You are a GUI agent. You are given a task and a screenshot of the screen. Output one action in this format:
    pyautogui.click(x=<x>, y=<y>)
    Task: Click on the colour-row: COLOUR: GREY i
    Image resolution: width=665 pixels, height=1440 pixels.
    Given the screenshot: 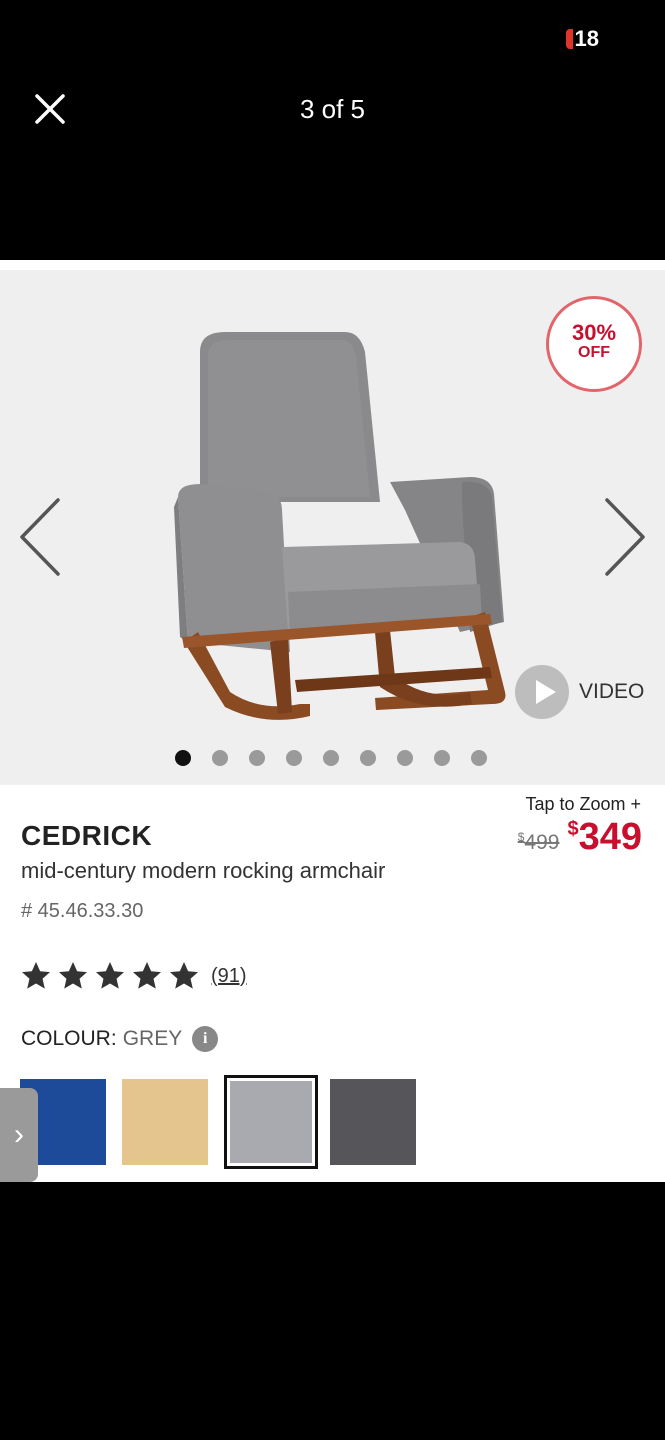 What is the action you would take?
    pyautogui.click(x=120, y=1039)
    